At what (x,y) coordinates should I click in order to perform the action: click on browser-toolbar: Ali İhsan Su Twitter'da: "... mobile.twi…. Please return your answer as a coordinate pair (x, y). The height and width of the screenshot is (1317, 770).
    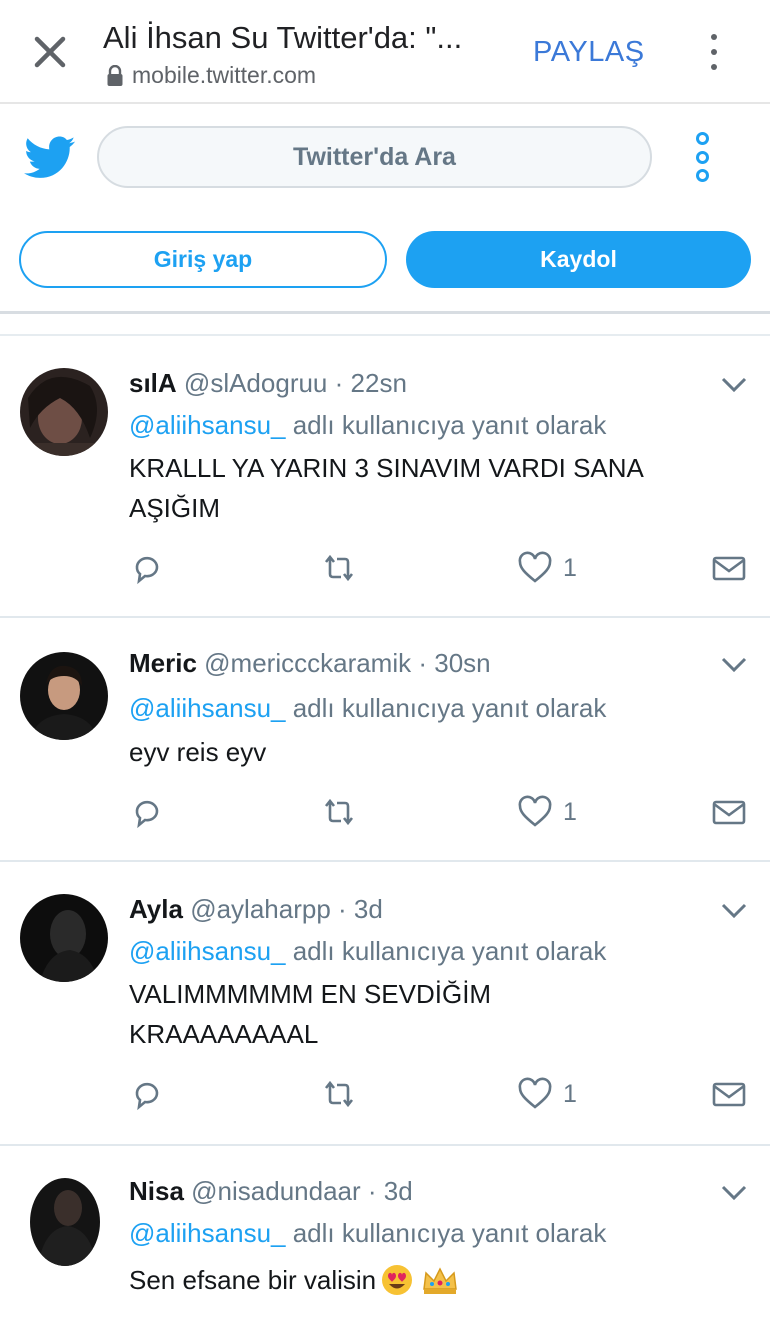
    Looking at the image, I should click on (385, 52).